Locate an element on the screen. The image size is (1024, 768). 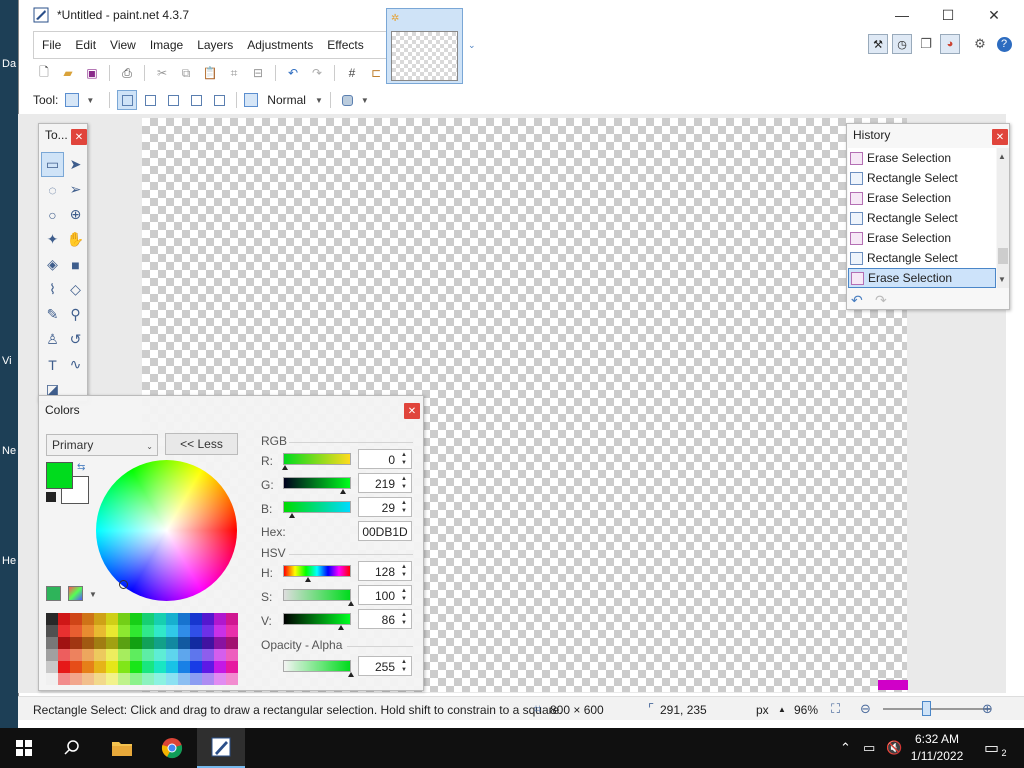
clone-stamp-icon: ♙ is located at coordinates (52, 339).